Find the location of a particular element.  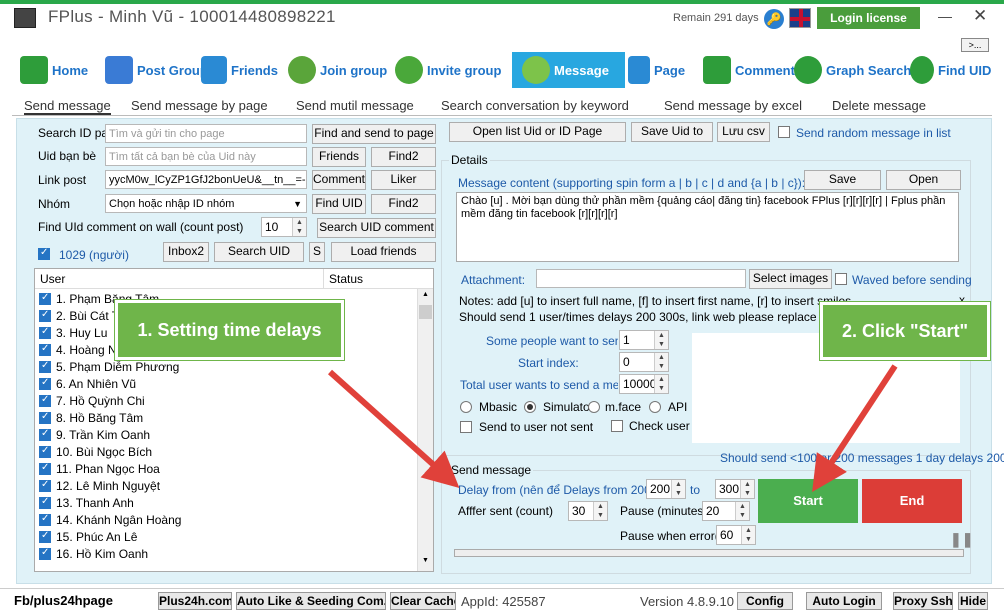

app-id: AppId: 425587 is located at coordinates (503, 601).